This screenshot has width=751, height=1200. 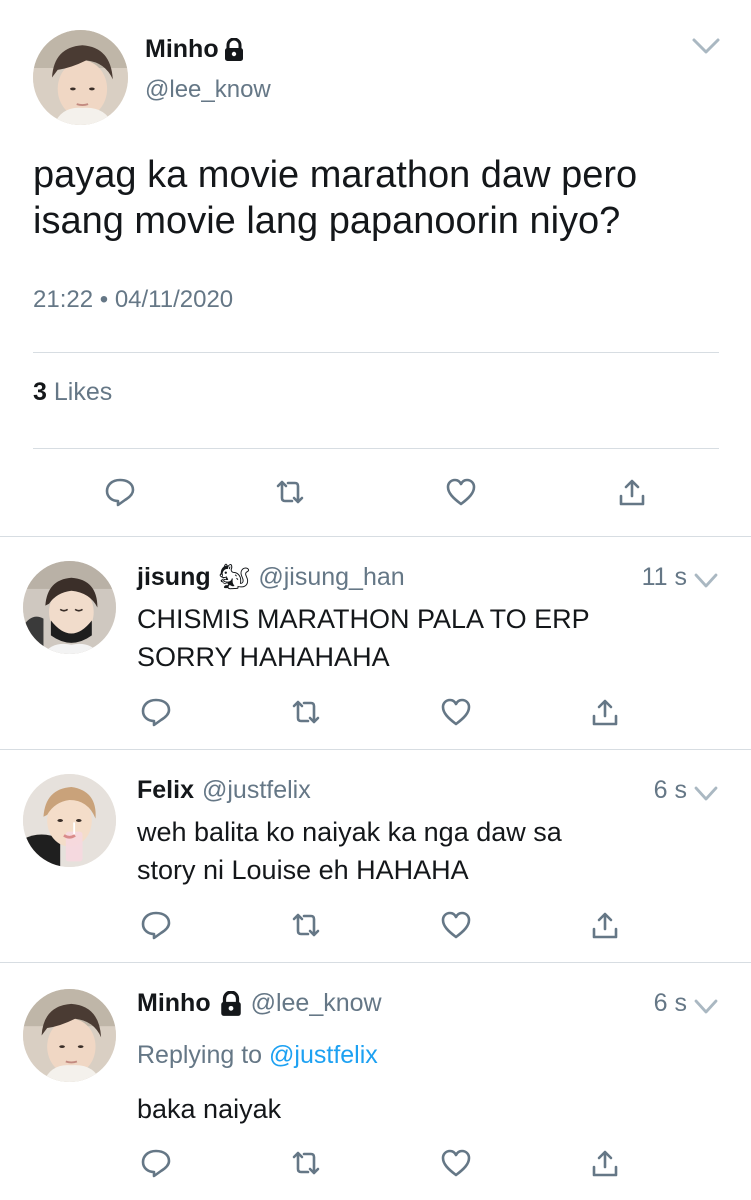 I want to click on reply-header: Felix @justfelix, so click(x=224, y=790).